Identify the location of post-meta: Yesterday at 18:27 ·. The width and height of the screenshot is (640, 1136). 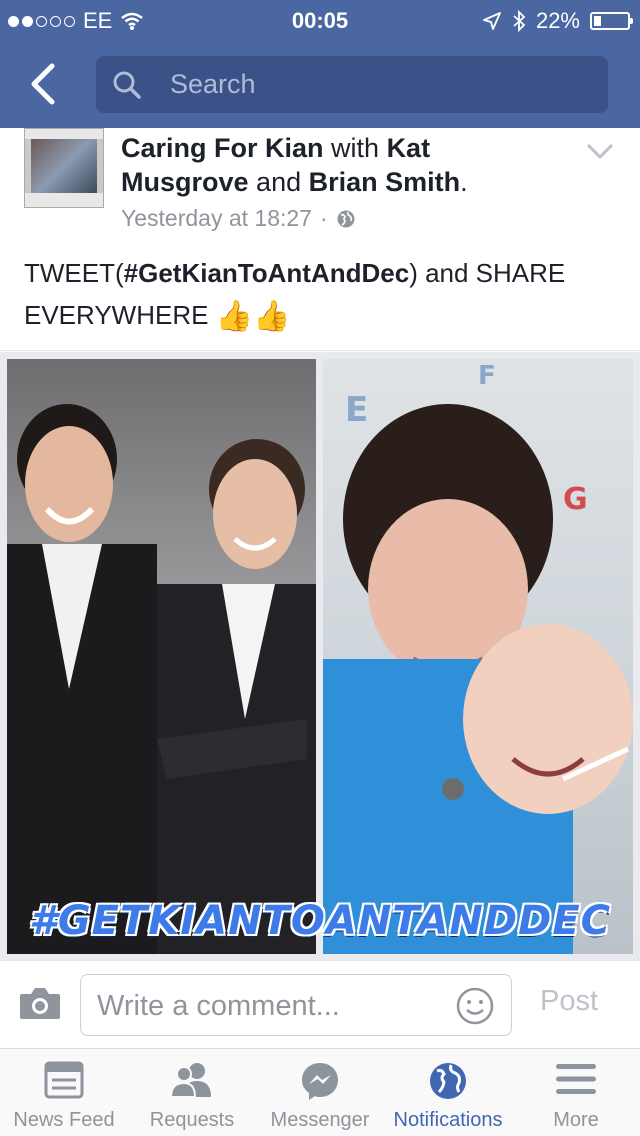
(238, 218).